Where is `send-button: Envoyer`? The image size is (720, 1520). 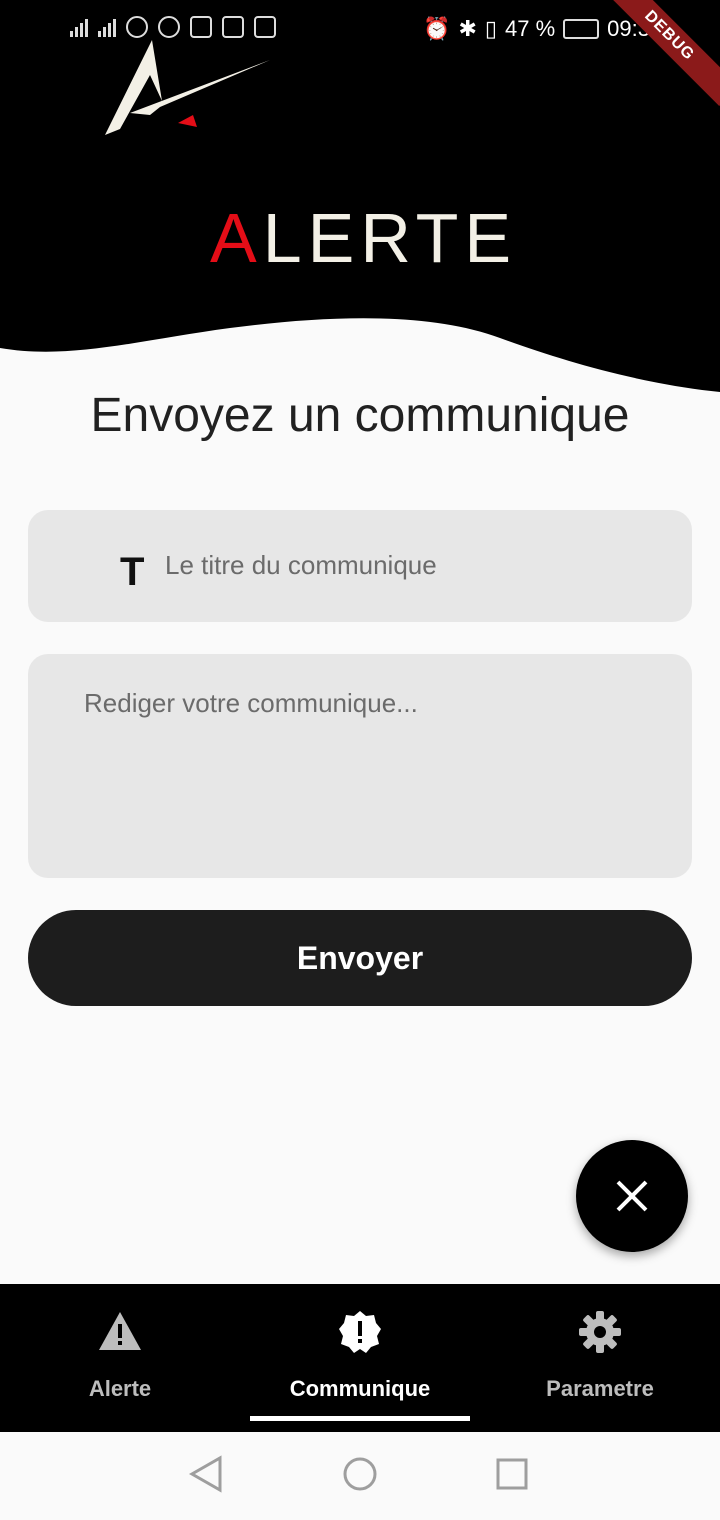 send-button: Envoyer is located at coordinates (360, 958).